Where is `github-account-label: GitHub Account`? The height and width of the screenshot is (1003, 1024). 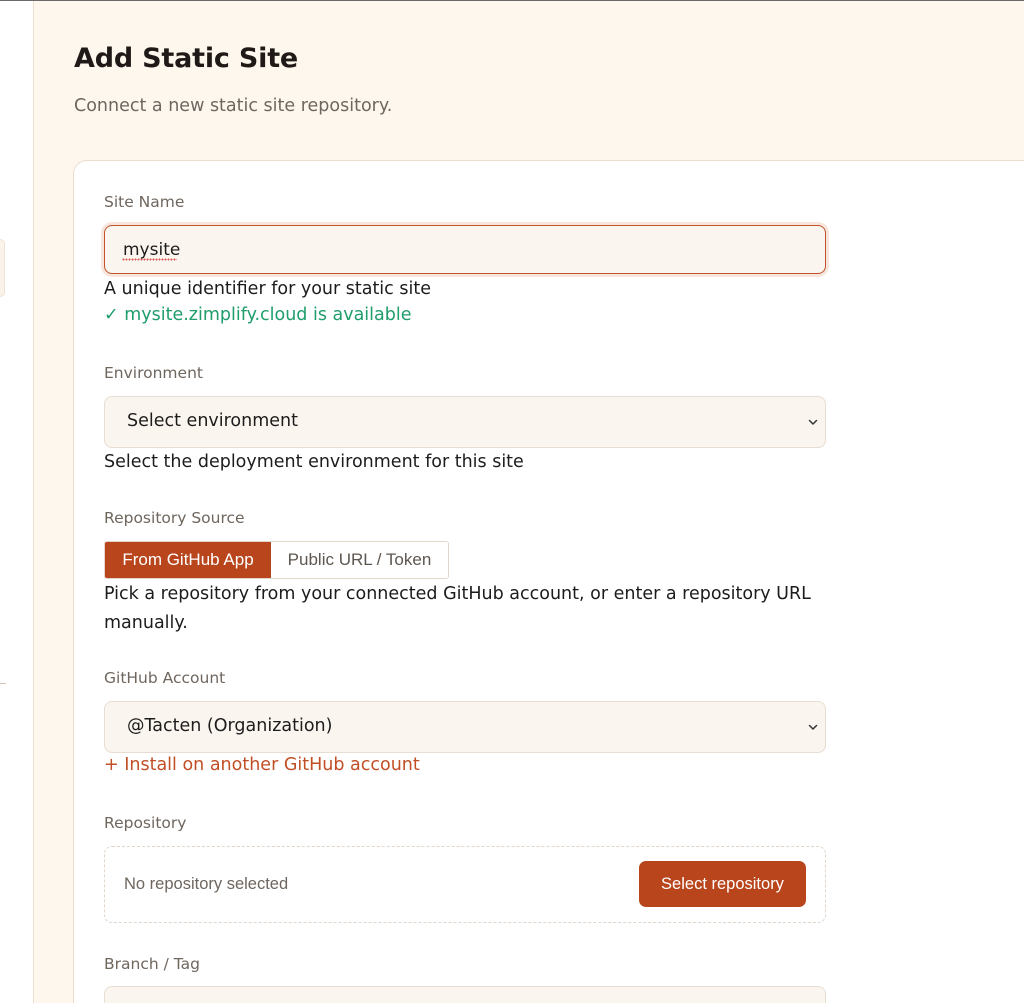 github-account-label: GitHub Account is located at coordinates (165, 678).